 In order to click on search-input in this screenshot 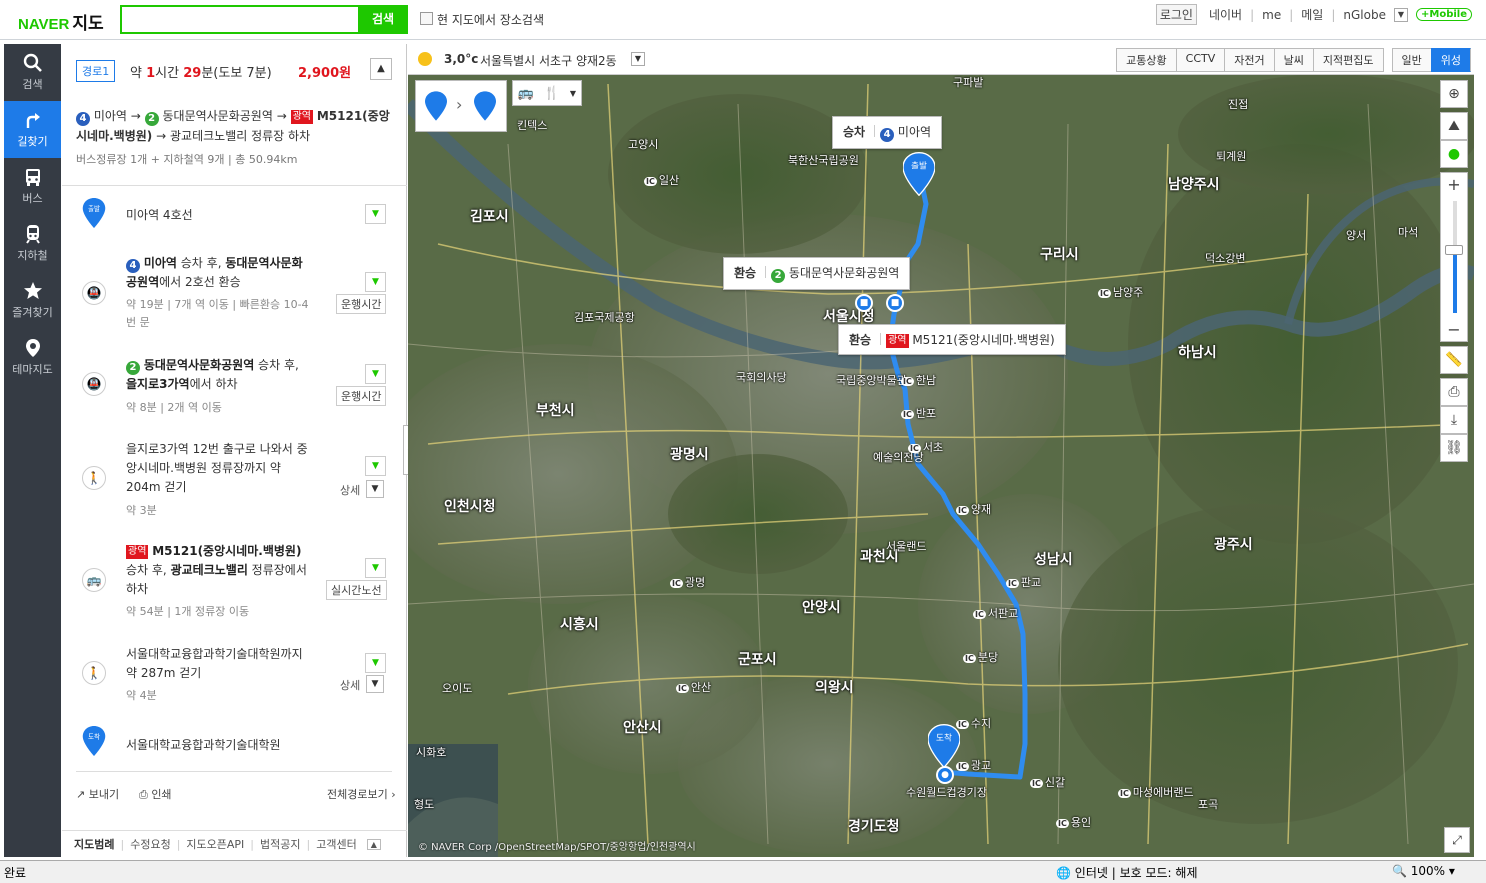, I will do `click(240, 19)`.